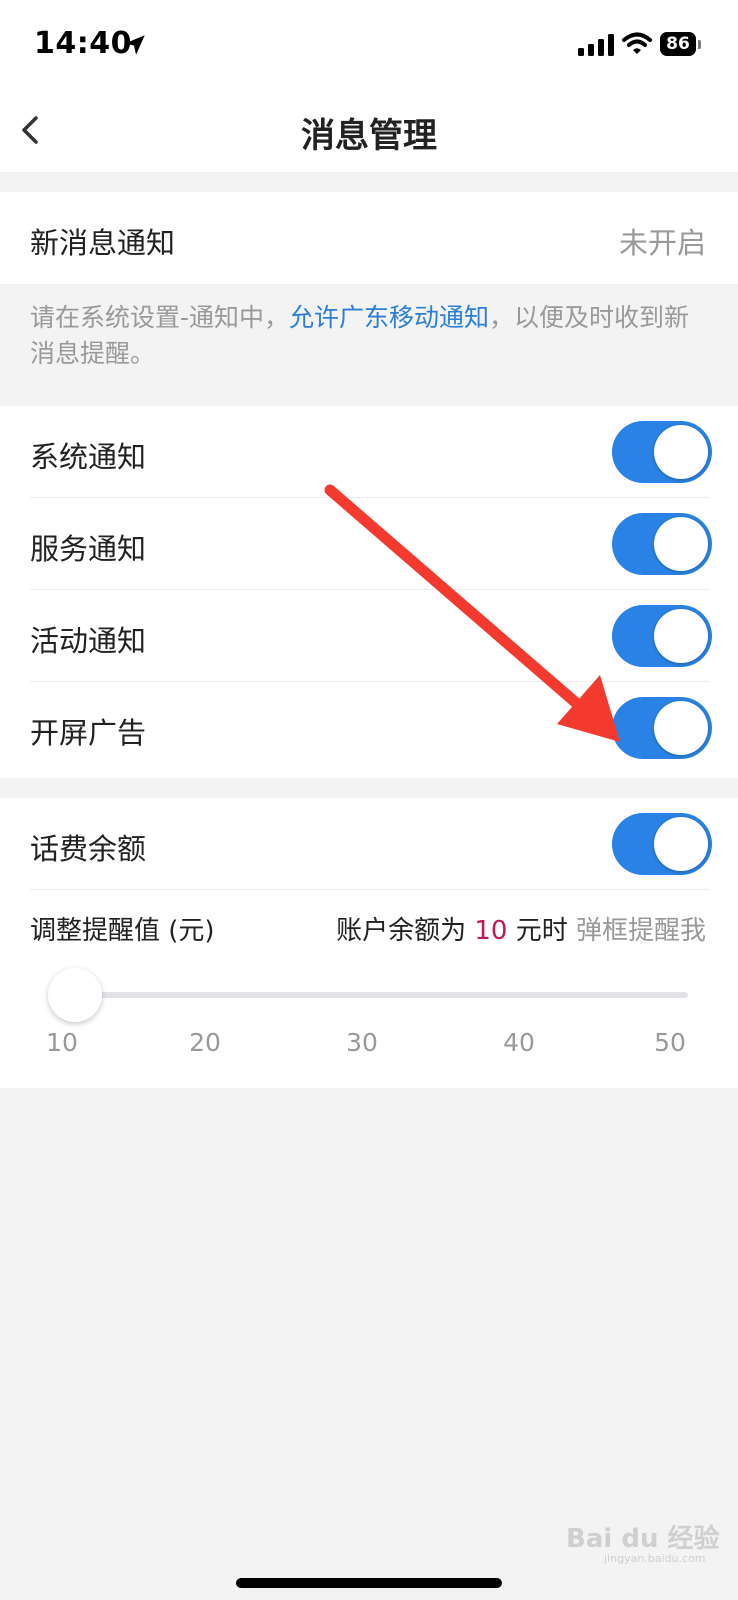 Image resolution: width=738 pixels, height=1600 pixels. What do you see at coordinates (699, 44) in the screenshot?
I see `battery-cap` at bounding box center [699, 44].